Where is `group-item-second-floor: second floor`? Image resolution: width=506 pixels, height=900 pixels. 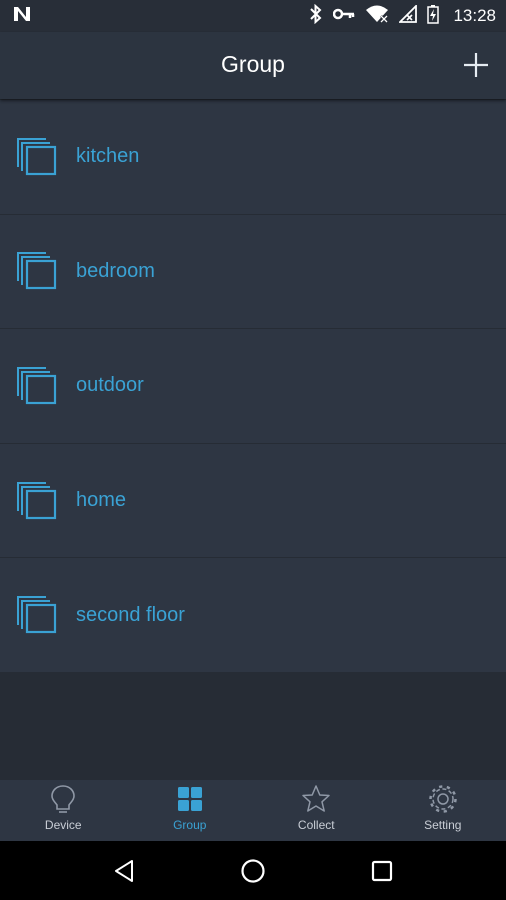 group-item-second-floor: second floor is located at coordinates (253, 615).